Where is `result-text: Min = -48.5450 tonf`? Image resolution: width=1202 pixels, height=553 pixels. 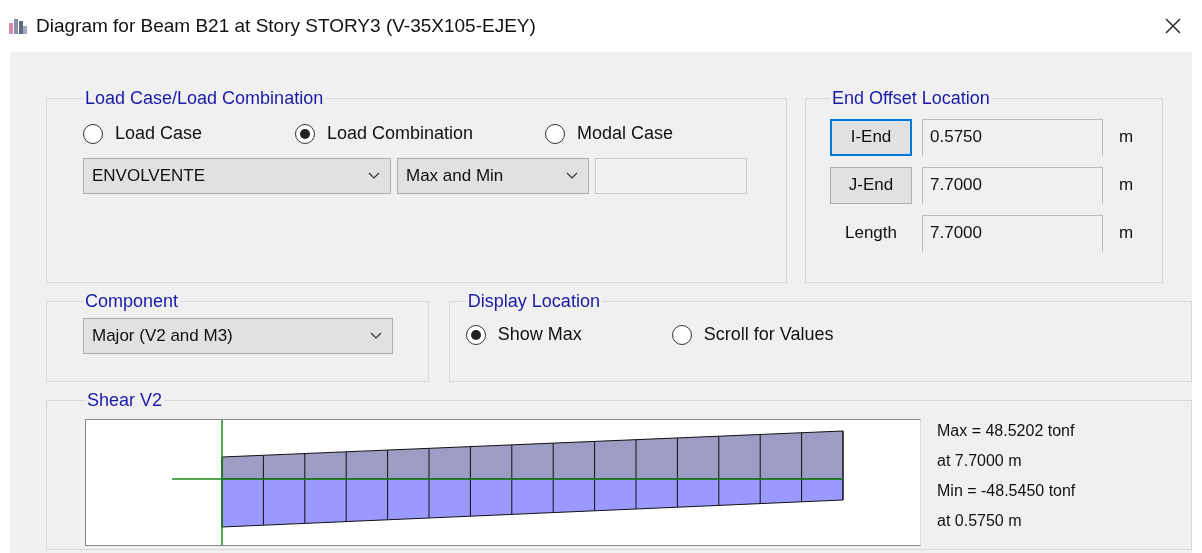
result-text: Min = -48.5450 tonf is located at coordinates (1006, 491).